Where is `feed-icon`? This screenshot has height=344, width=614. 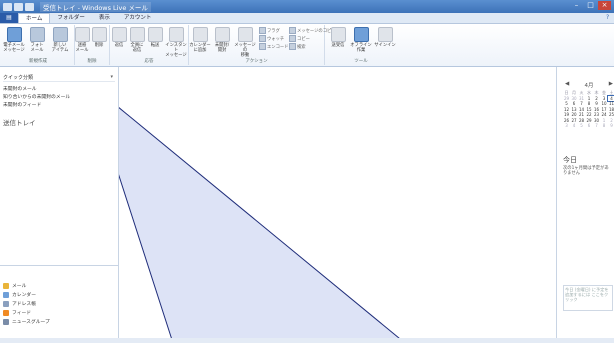
feed-icon is located at coordinates (6, 312).